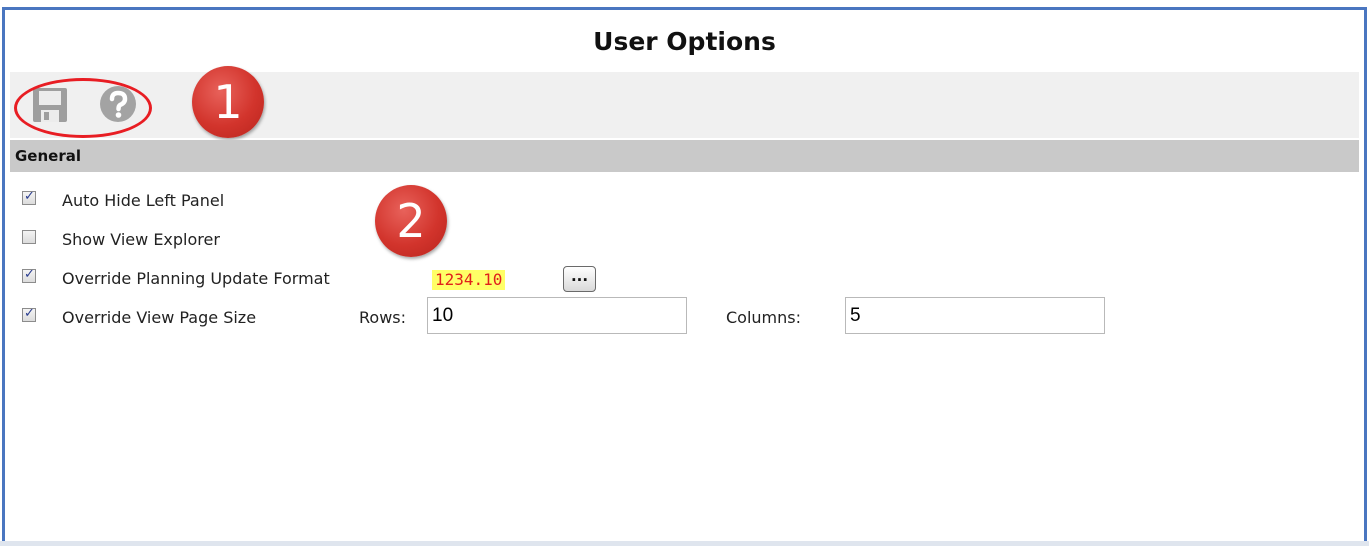 This screenshot has width=1369, height=546. I want to click on show-view-explorer-checkbox, so click(29, 237).